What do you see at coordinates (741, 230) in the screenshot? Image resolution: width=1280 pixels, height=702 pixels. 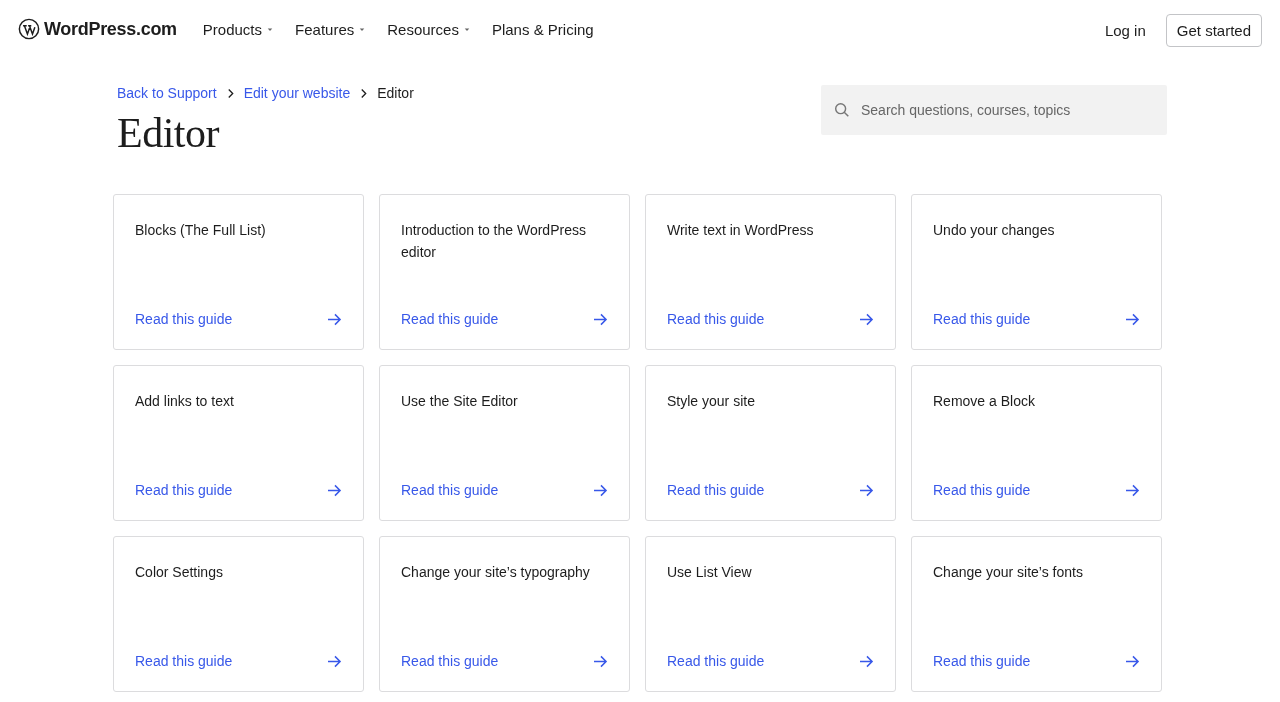 I see `guide-title: Write text in WordPress` at bounding box center [741, 230].